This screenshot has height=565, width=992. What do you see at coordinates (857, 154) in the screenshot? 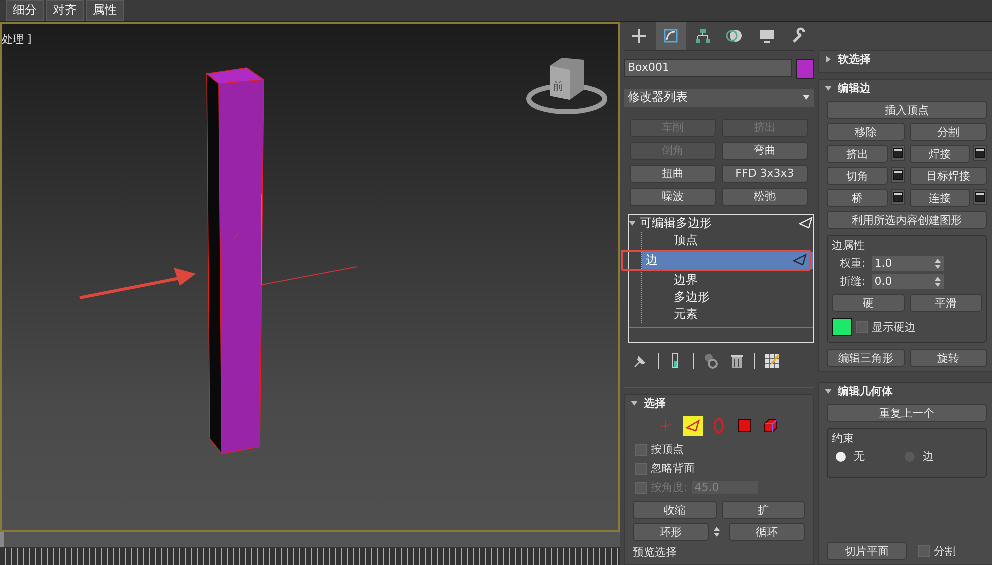
I see `edit-button: 挤出` at bounding box center [857, 154].